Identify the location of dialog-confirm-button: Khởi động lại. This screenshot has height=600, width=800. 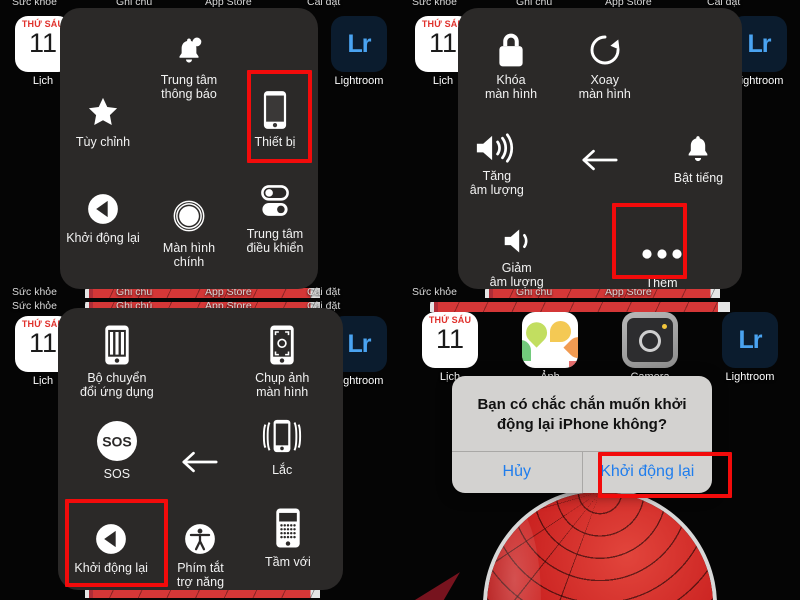
(648, 472).